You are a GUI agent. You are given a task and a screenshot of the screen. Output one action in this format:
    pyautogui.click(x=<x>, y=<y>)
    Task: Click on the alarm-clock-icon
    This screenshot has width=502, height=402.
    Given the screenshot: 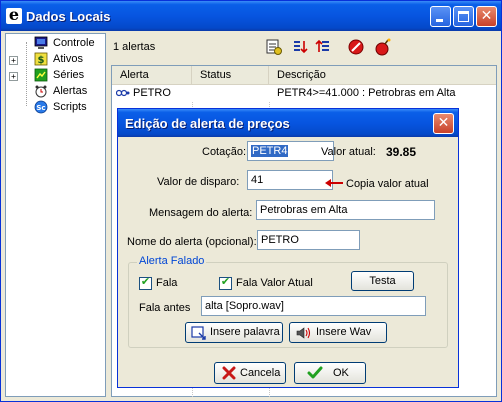 What is the action you would take?
    pyautogui.click(x=41, y=91)
    